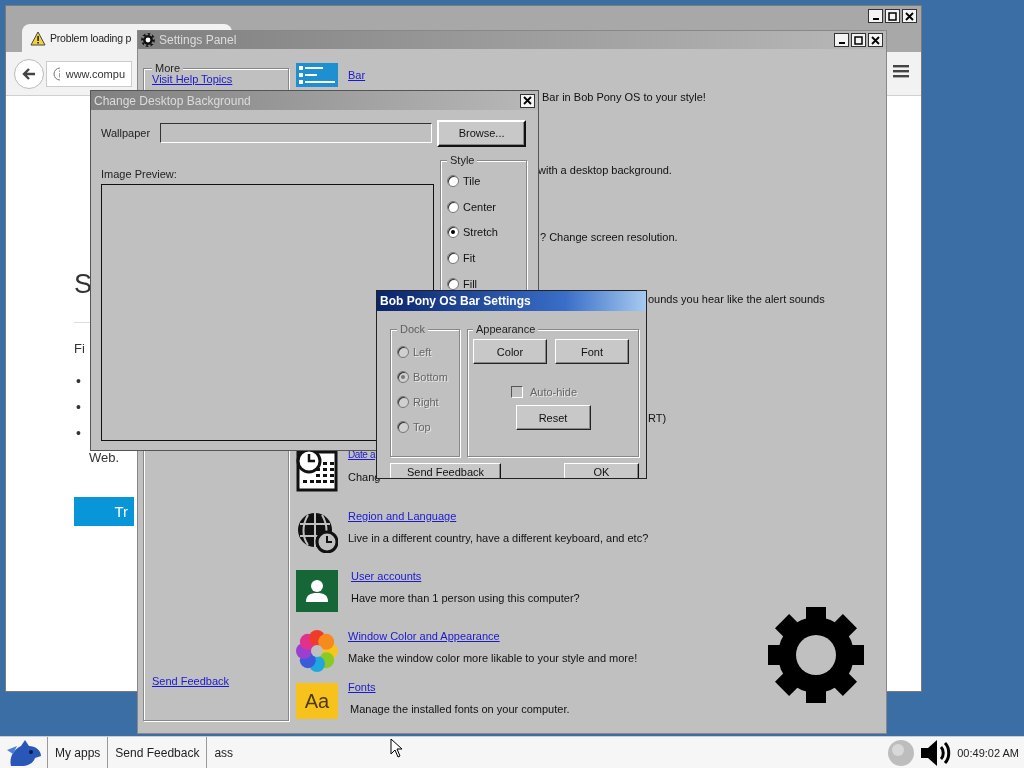  I want to click on item-description: Bar in Bob Pony OS to your style!, so click(624, 97).